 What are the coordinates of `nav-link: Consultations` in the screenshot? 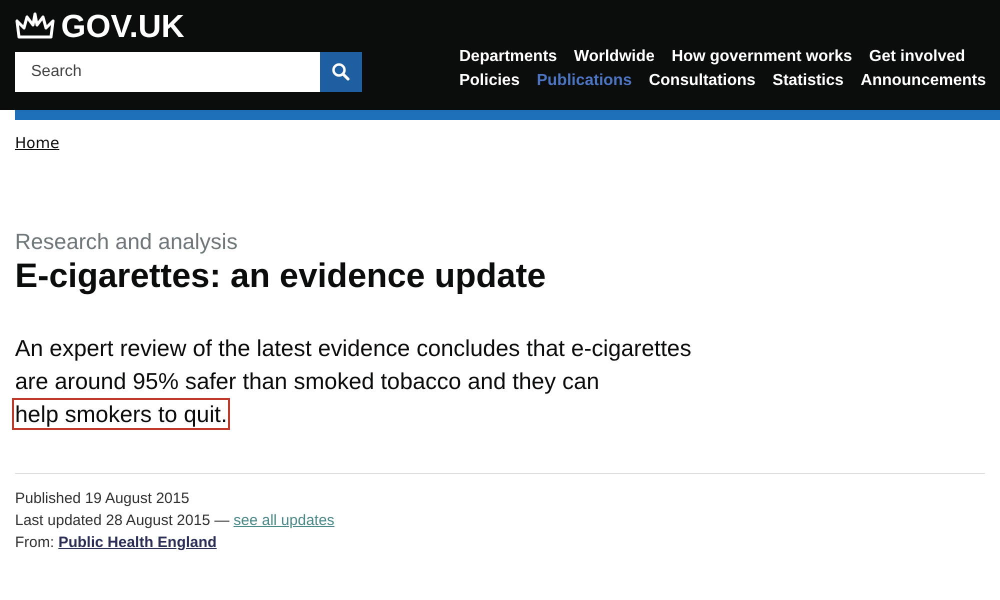 It's located at (702, 81).